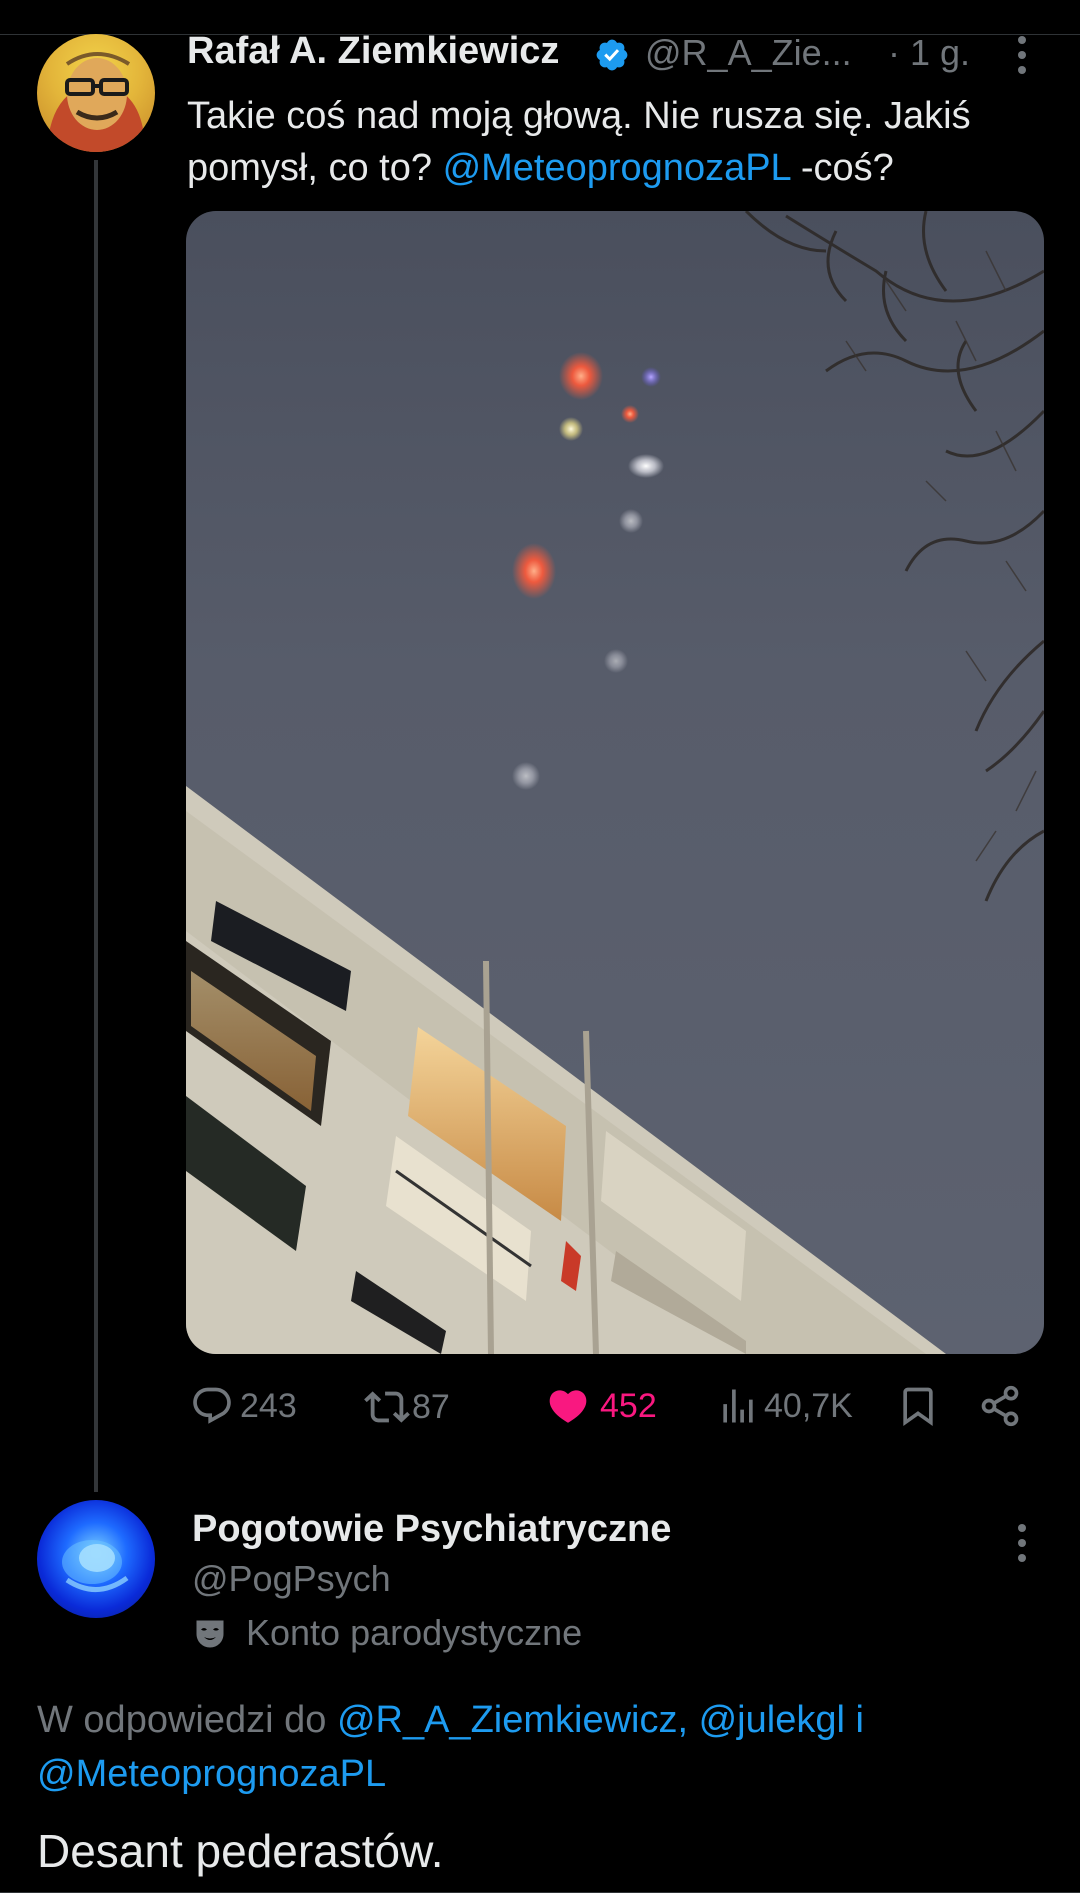 The width and height of the screenshot is (1080, 1893). What do you see at coordinates (617, 168) in the screenshot?
I see `tweet-mention: @MeteoprognozaPL` at bounding box center [617, 168].